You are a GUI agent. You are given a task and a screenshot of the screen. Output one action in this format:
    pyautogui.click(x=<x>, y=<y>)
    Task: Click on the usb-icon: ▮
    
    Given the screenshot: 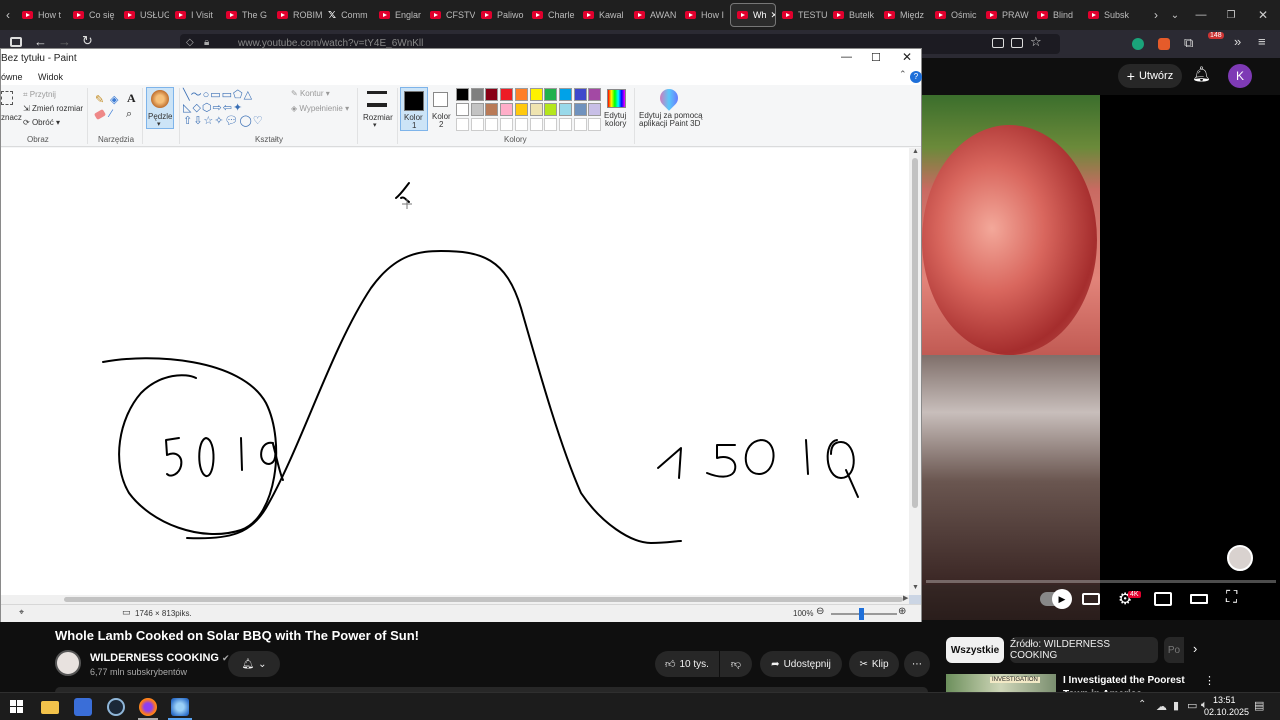 What is the action you would take?
    pyautogui.click(x=1176, y=705)
    